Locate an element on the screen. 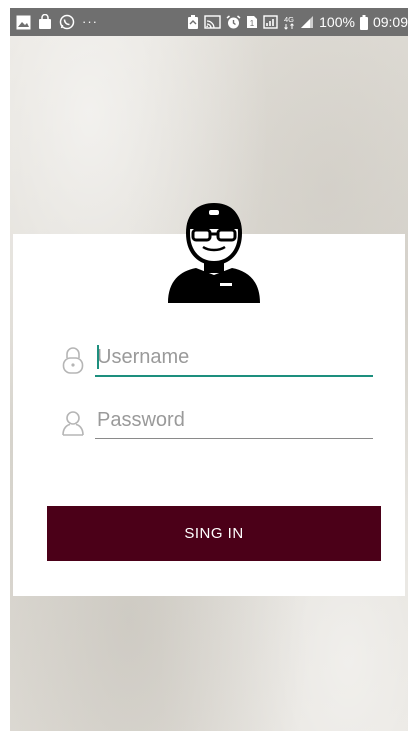 This screenshot has width=408, height=731. shopping-bag-icon is located at coordinates (45, 21).